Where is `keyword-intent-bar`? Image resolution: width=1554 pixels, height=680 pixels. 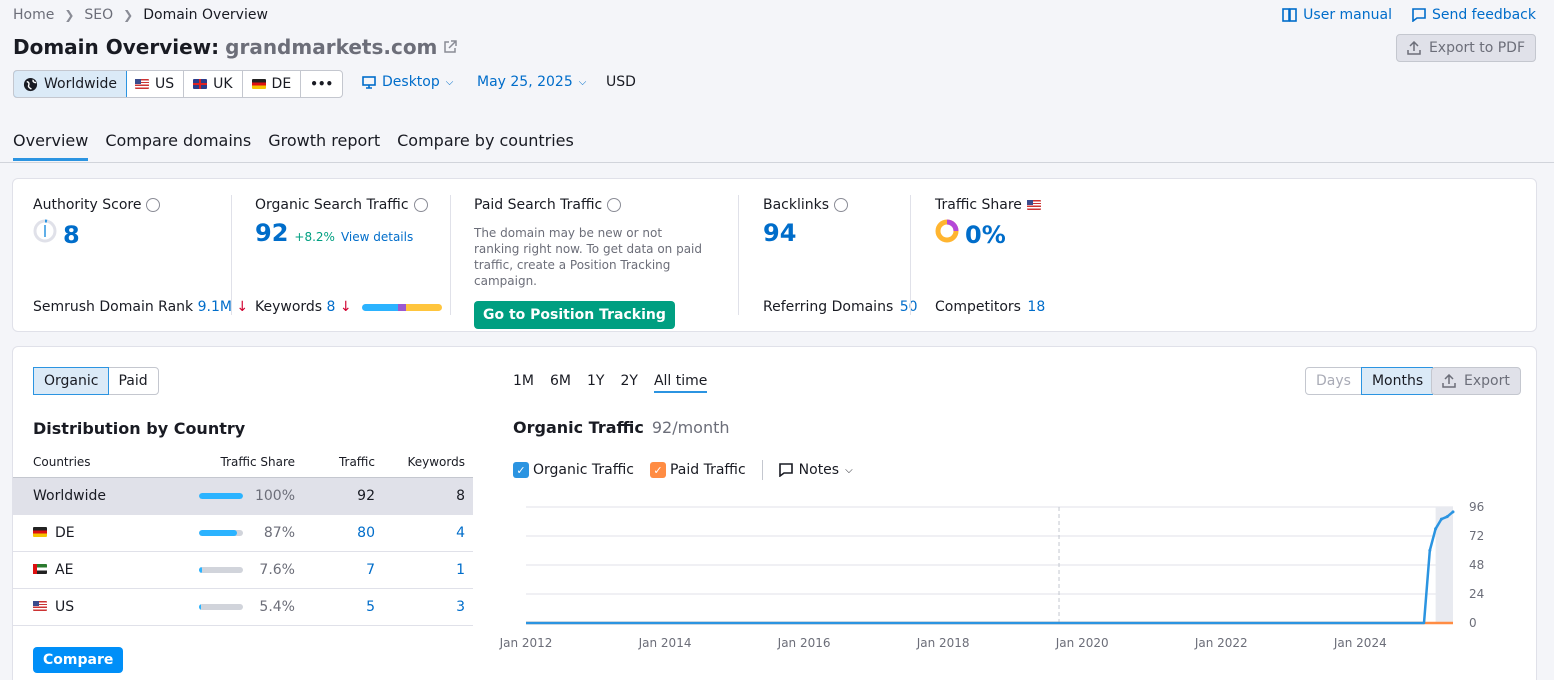 keyword-intent-bar is located at coordinates (402, 307).